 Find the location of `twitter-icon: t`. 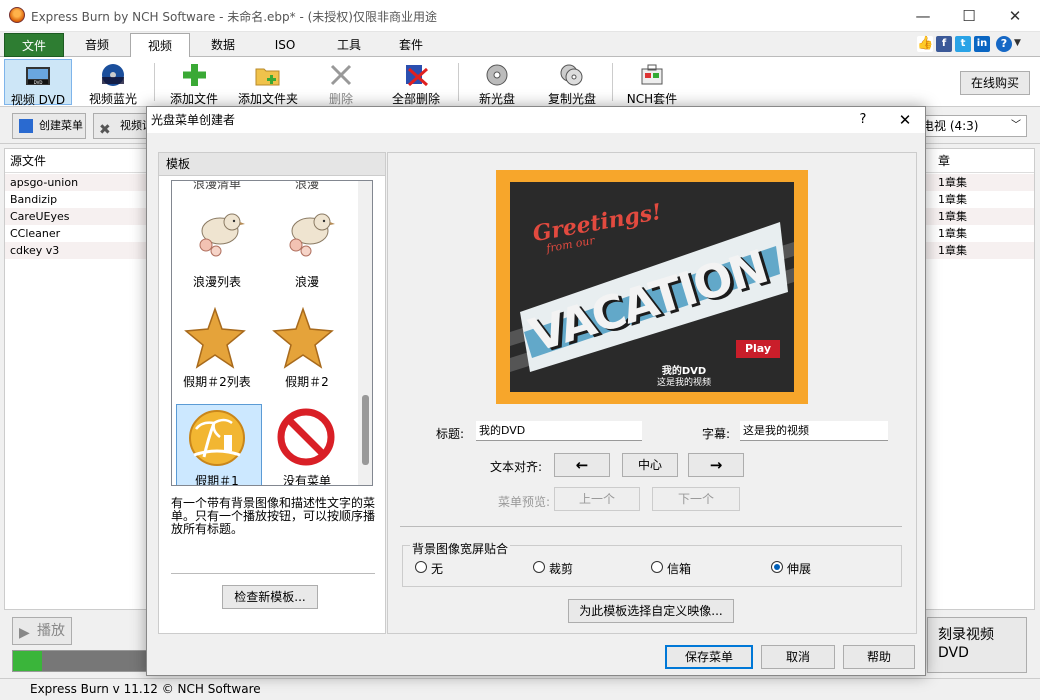

twitter-icon: t is located at coordinates (963, 44).